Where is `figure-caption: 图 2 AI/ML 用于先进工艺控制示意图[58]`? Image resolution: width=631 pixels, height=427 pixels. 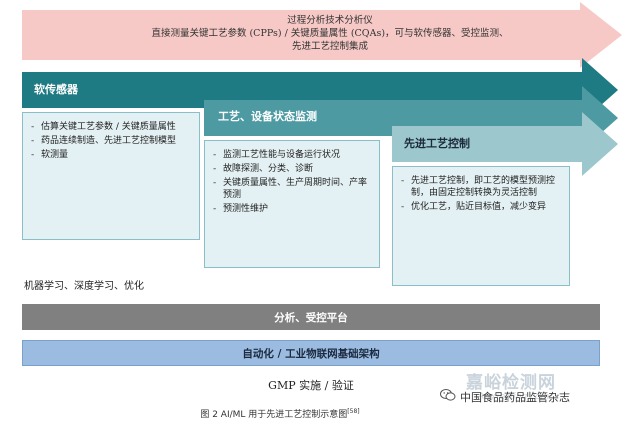 figure-caption: 图 2 AI/ML 用于先进工艺控制示意图[58] is located at coordinates (280, 413).